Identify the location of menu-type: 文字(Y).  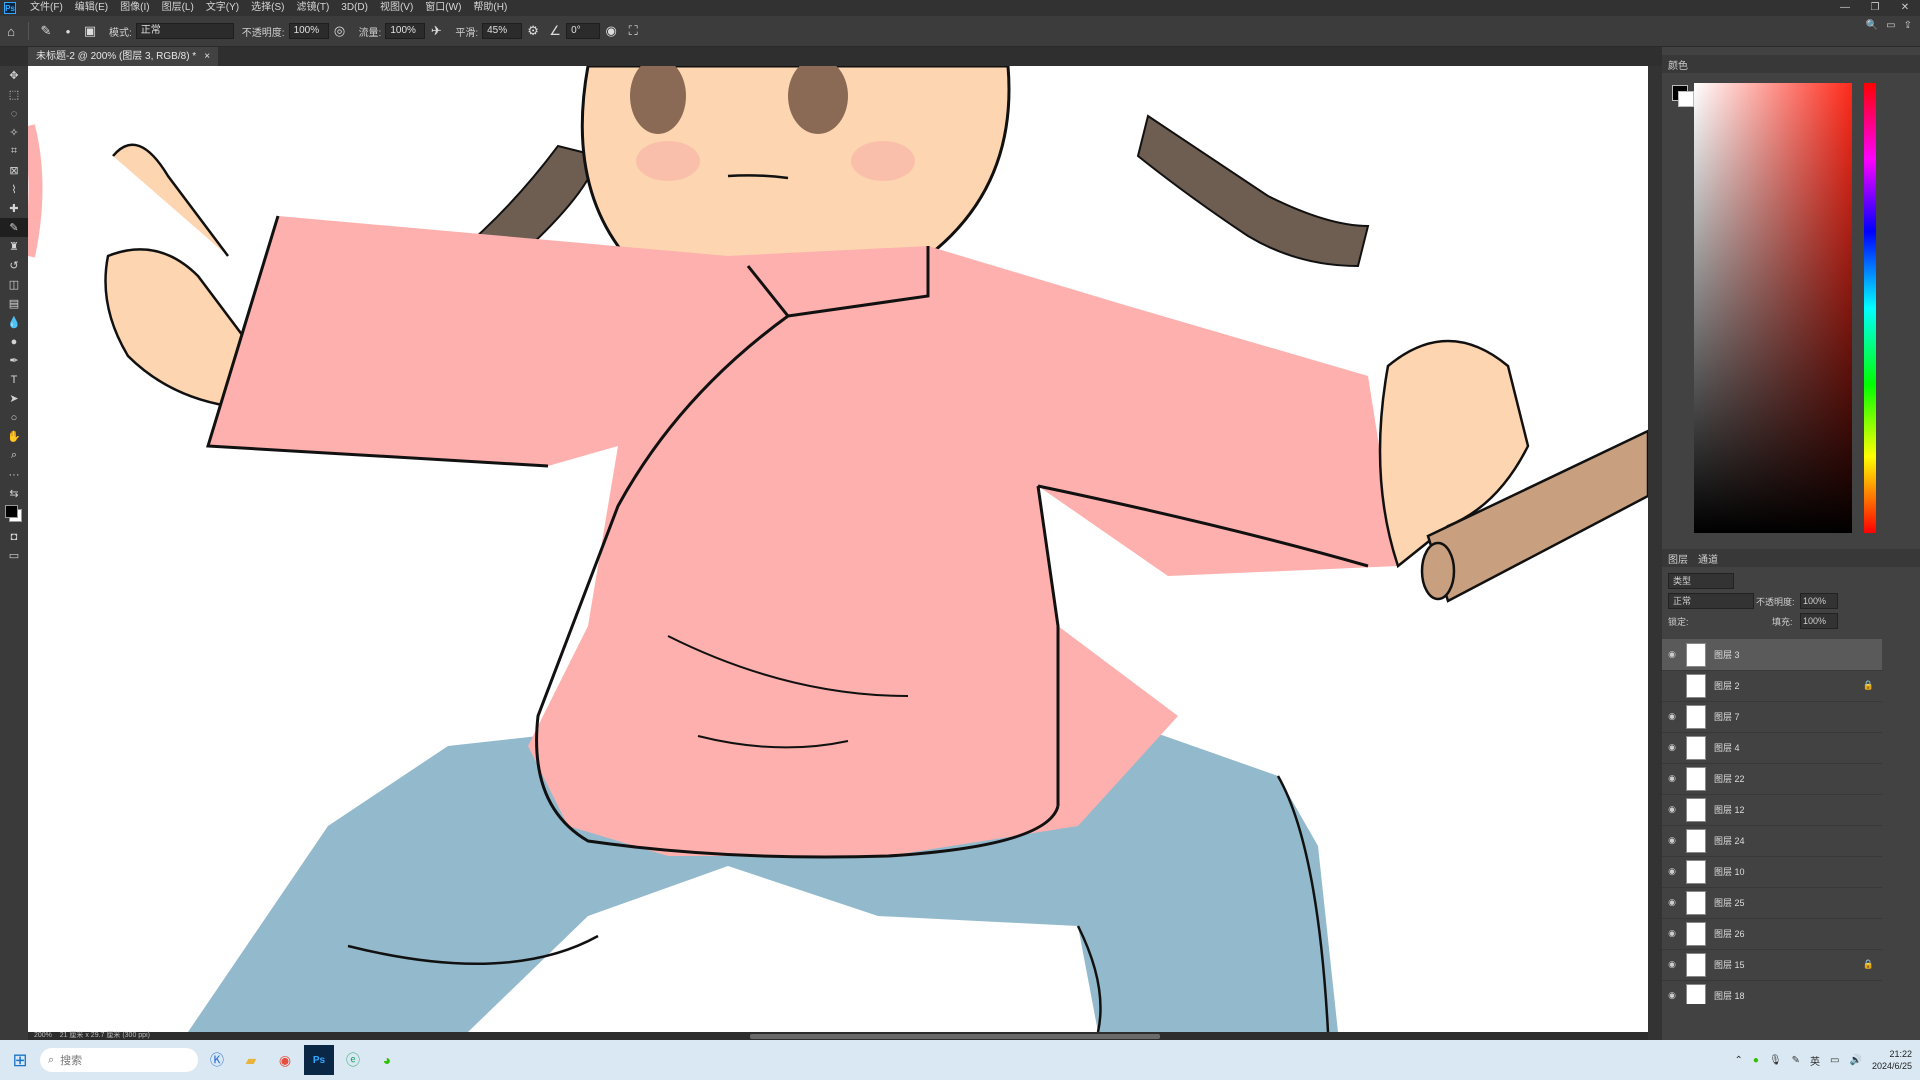
(222, 8).